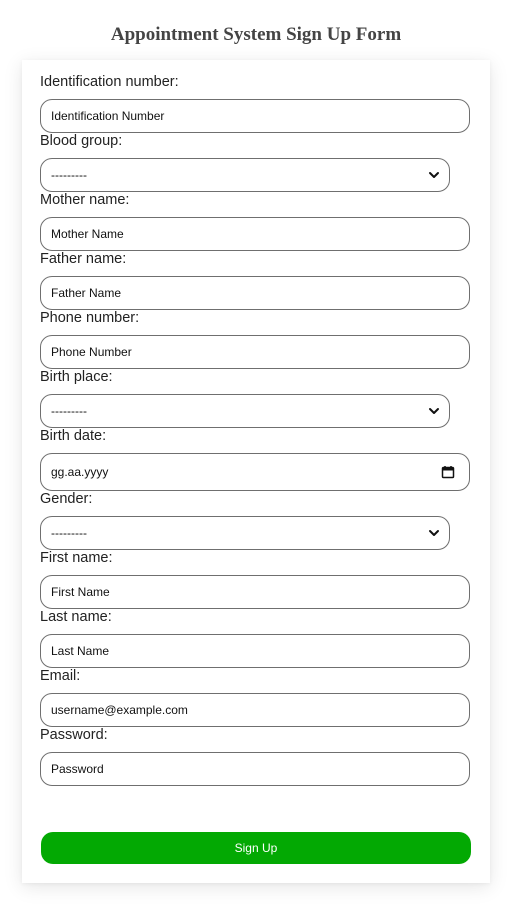 The width and height of the screenshot is (526, 907). I want to click on blood-group-label: Blood group:, so click(81, 141).